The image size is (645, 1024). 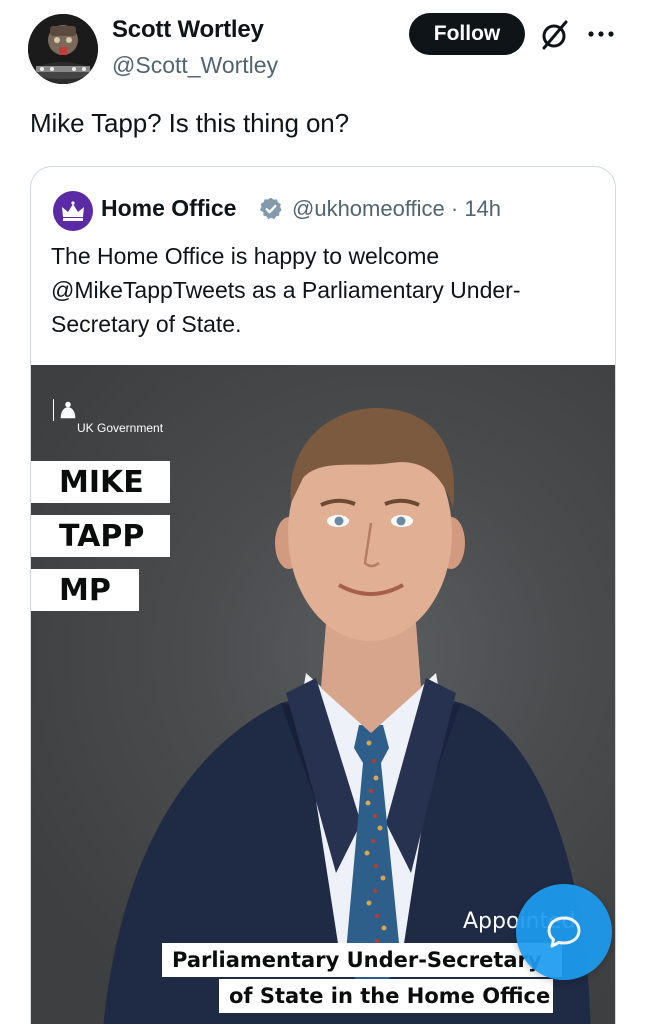 What do you see at coordinates (73, 211) in the screenshot?
I see `home-office-avatar` at bounding box center [73, 211].